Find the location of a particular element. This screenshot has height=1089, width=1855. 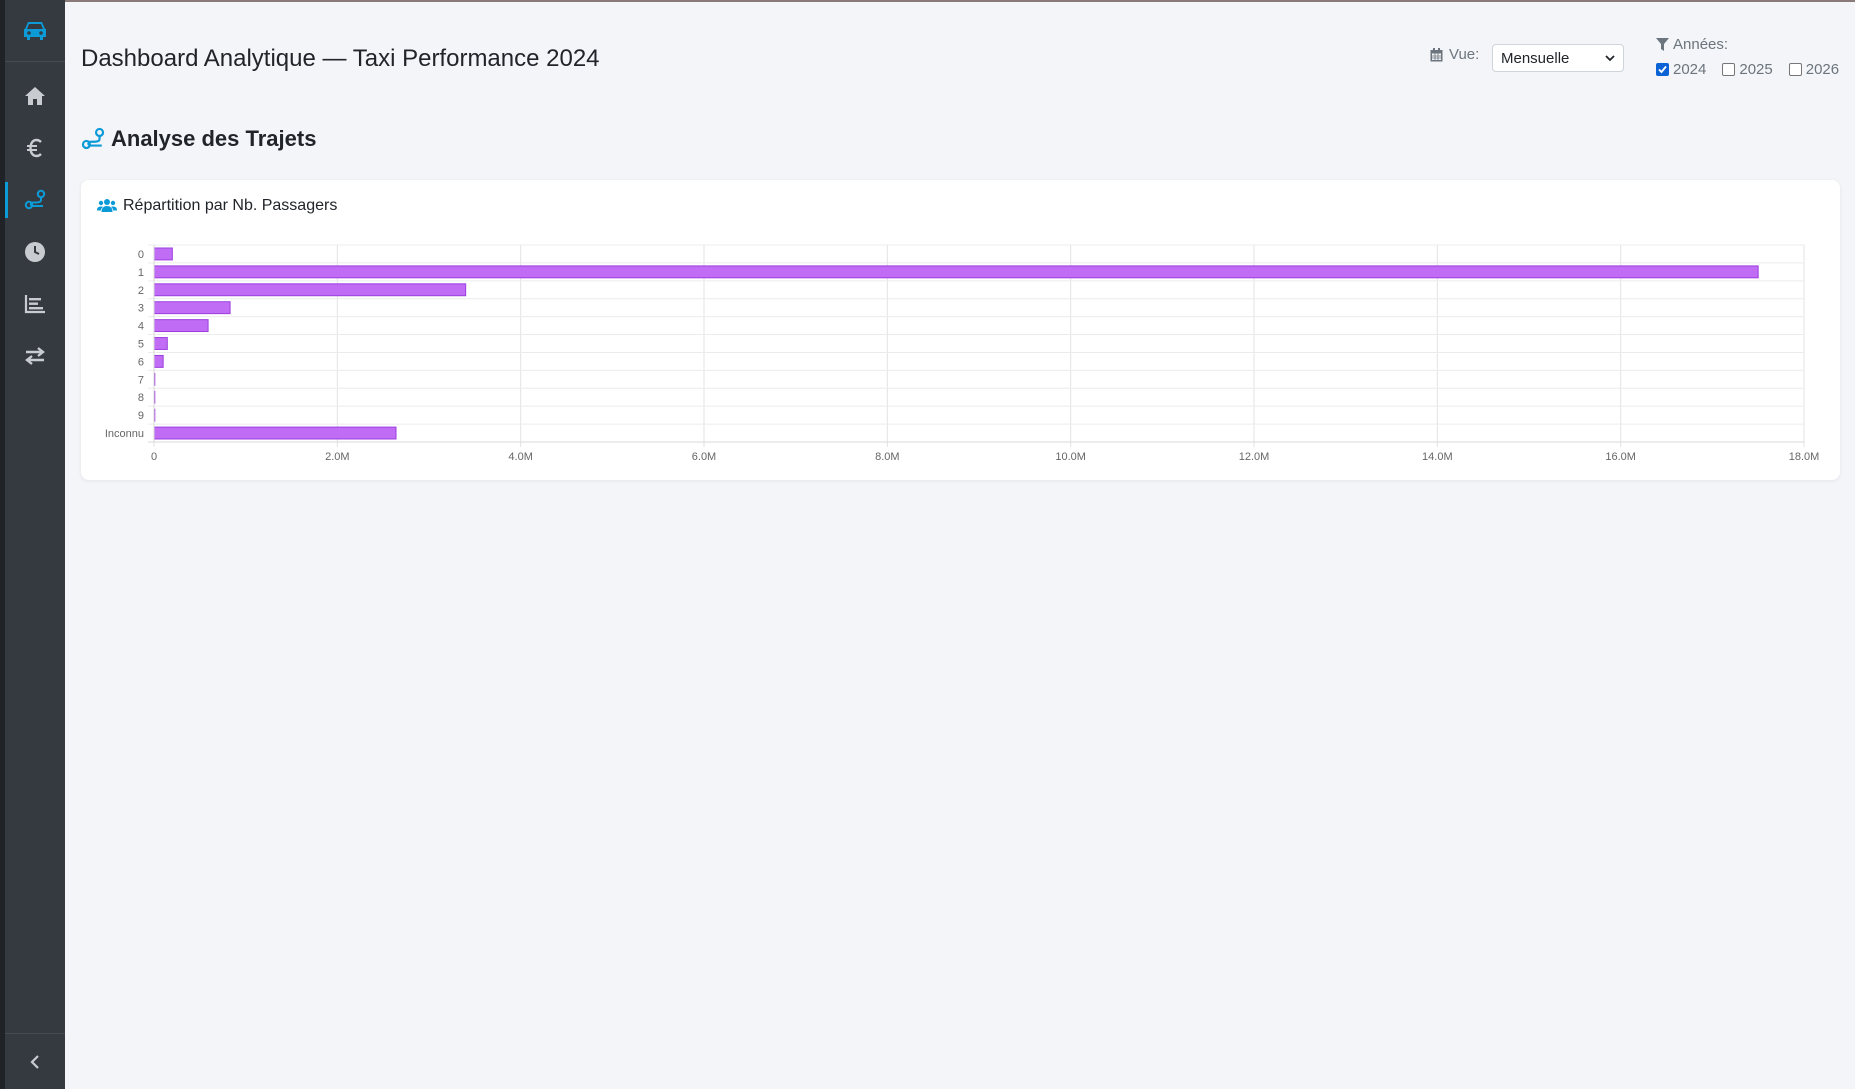

checkbox-checked is located at coordinates (1662, 69).